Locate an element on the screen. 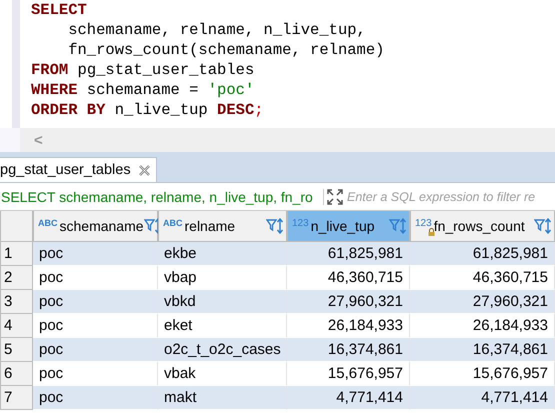 This screenshot has width=555, height=413. sql-query-text: SELECT schemaname, relname, n_live_tup, fn_ro is located at coordinates (157, 196).